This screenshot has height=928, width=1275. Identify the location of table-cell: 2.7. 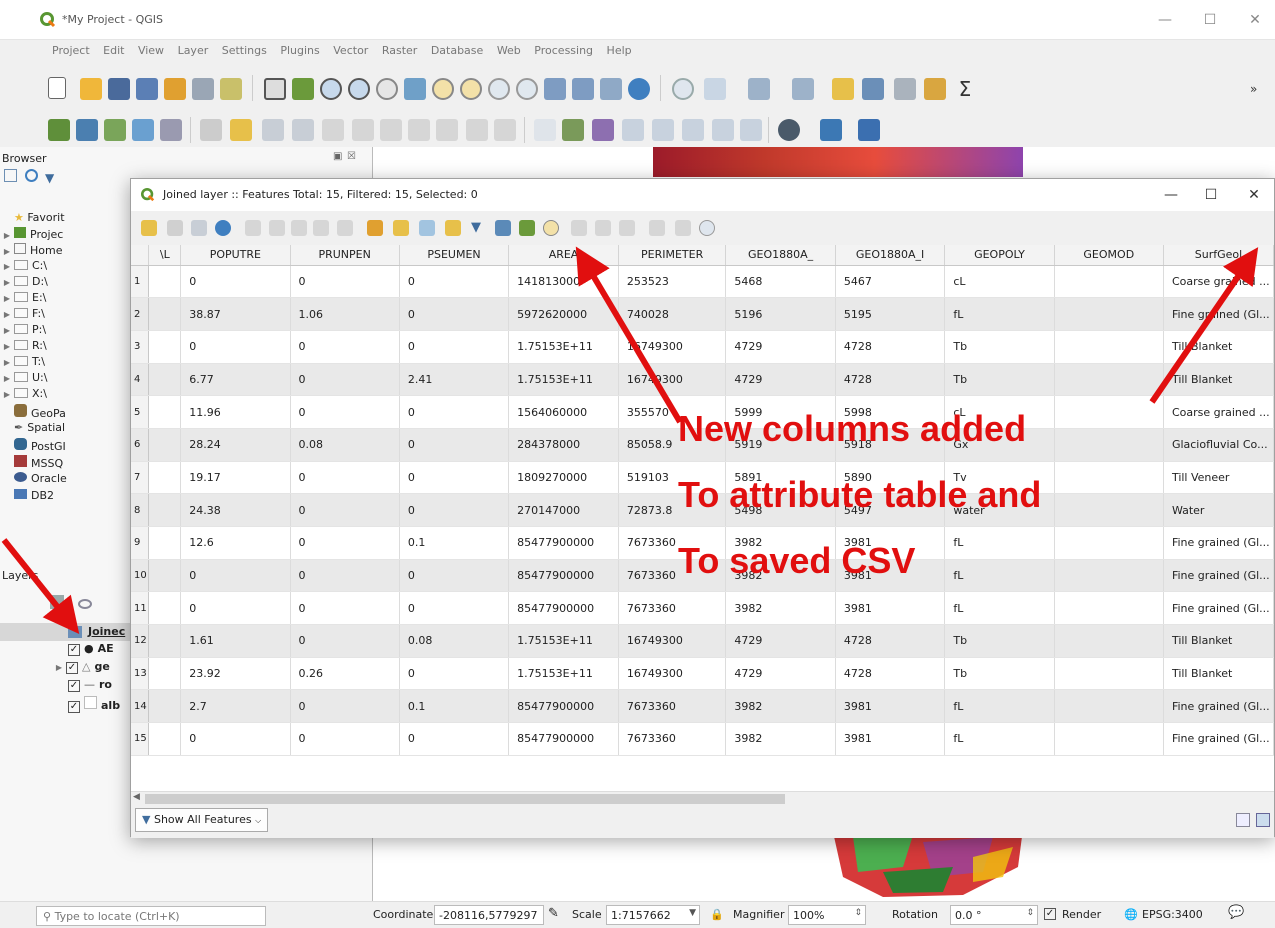
(235, 706).